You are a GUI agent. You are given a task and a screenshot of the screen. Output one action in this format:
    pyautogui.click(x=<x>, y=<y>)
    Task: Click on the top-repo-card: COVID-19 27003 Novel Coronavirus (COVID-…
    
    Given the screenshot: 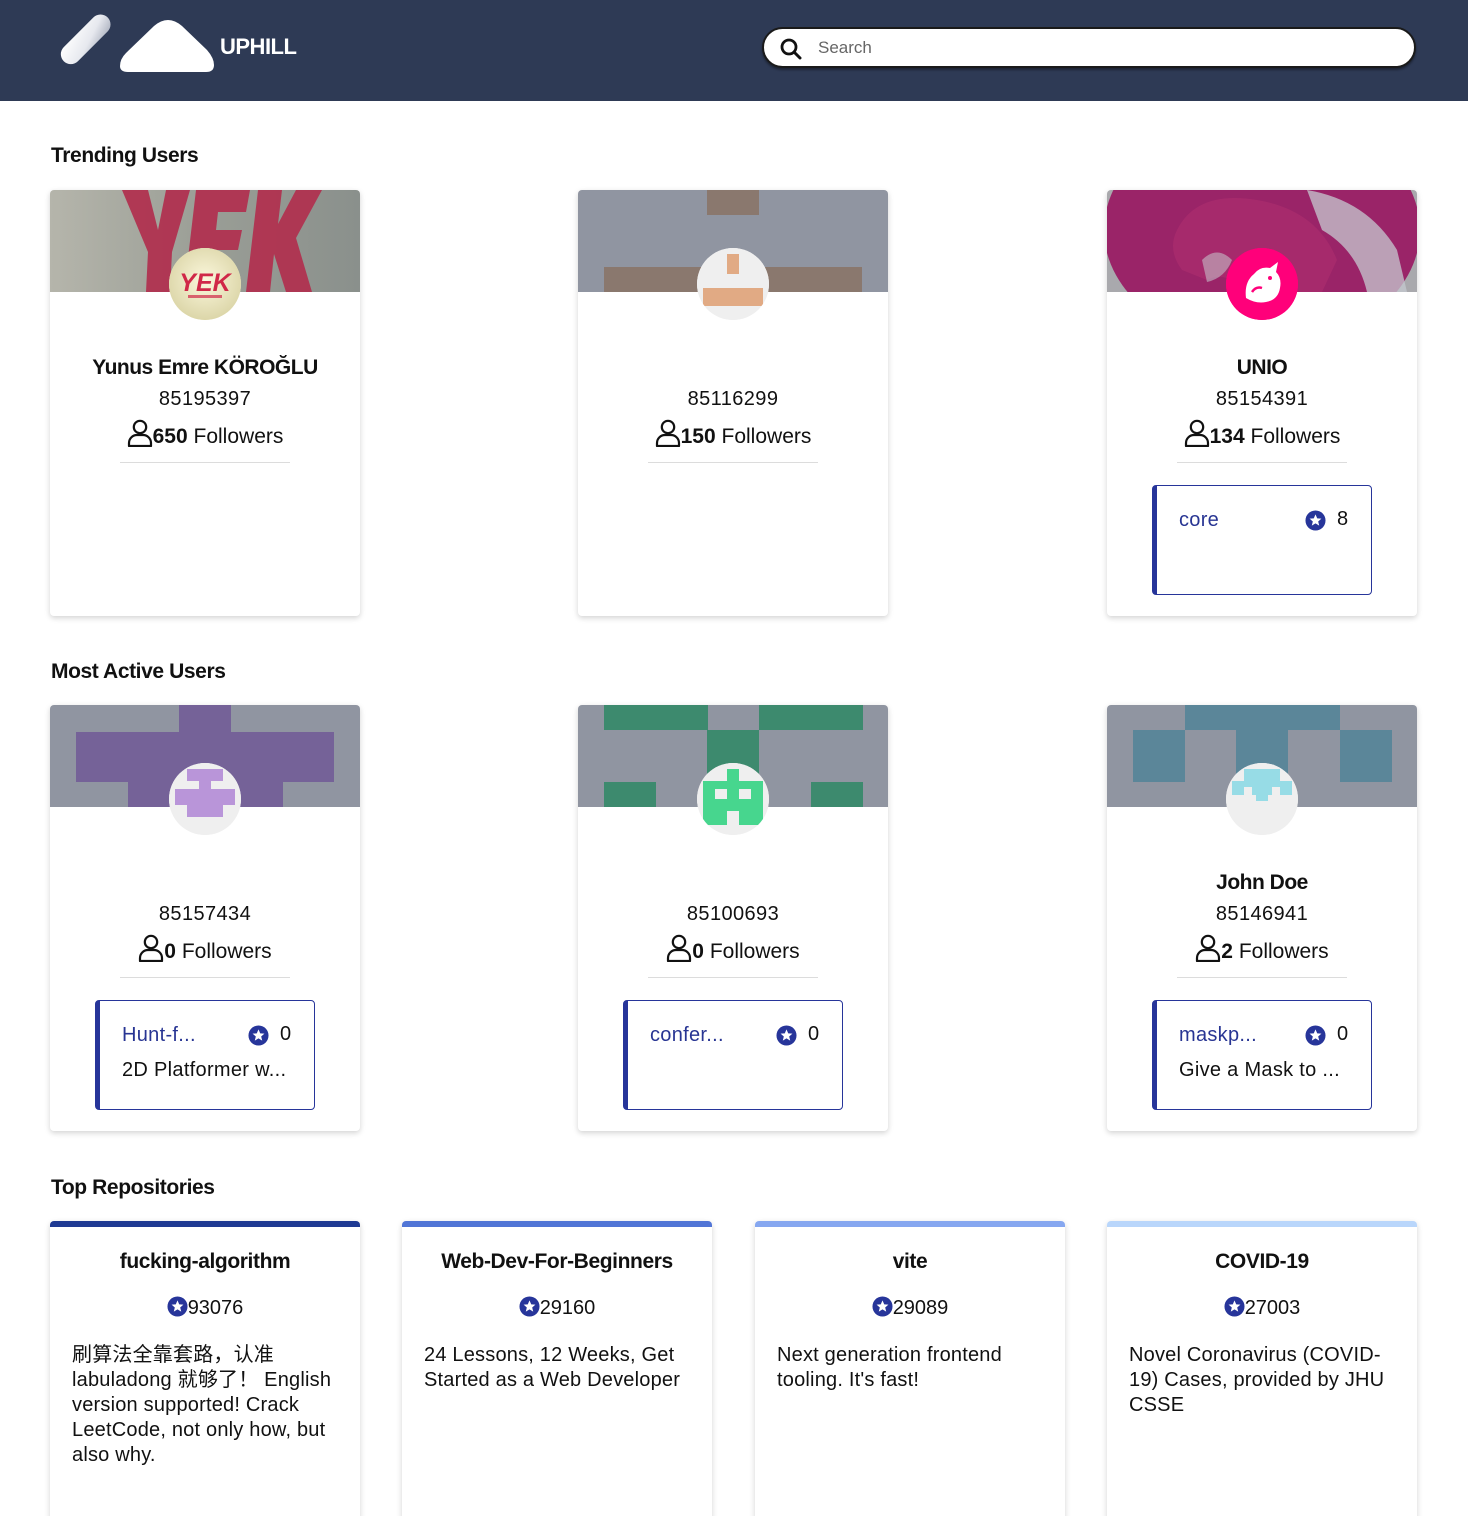 What is the action you would take?
    pyautogui.click(x=1262, y=1368)
    